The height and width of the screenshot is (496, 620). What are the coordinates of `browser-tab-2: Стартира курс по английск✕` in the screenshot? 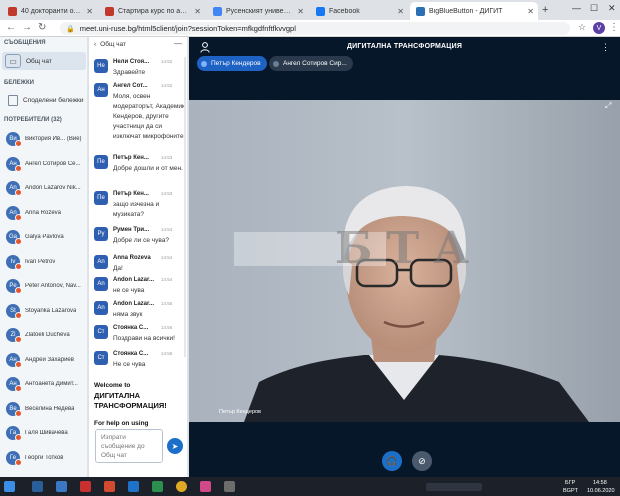 It's located at (152, 11).